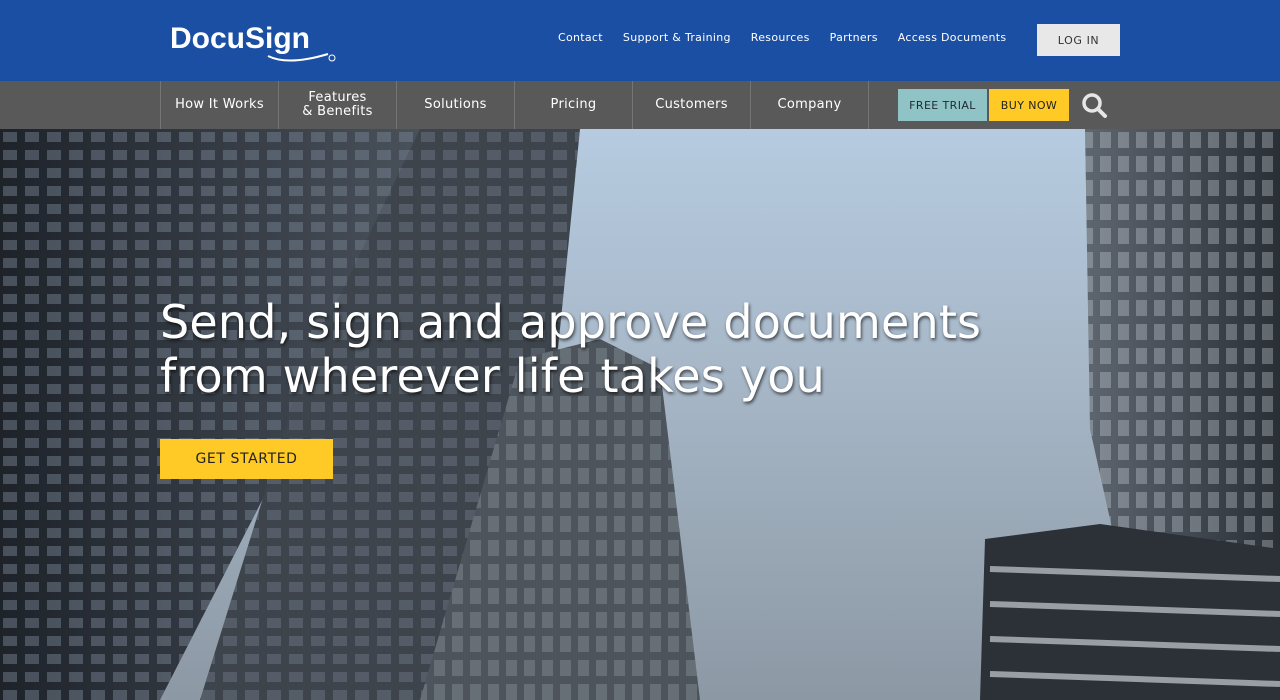 The image size is (1280, 700). I want to click on nav-item-label: Solutions, so click(455, 104).